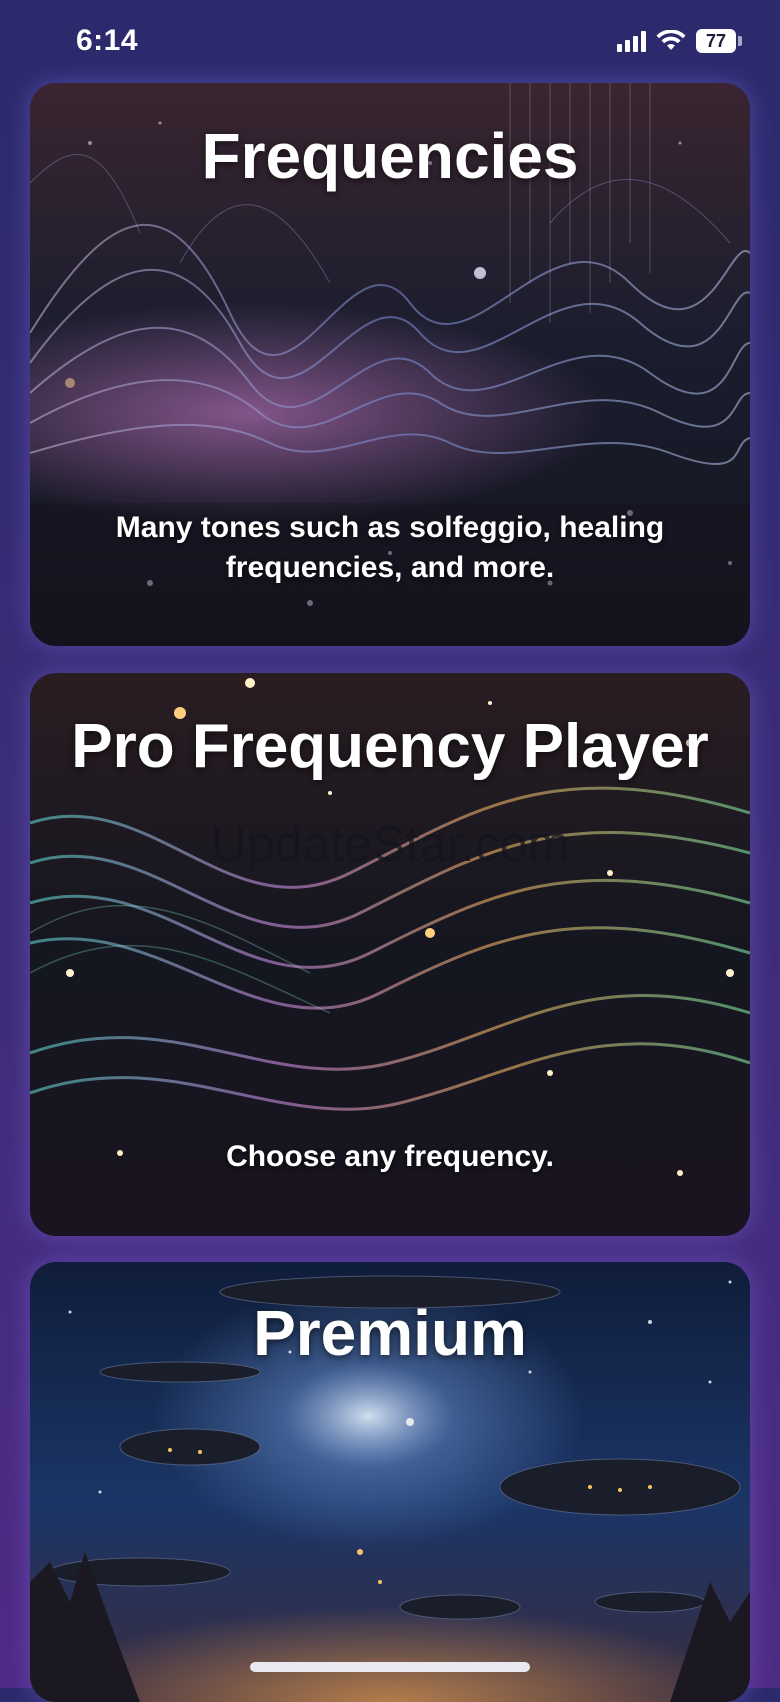  I want to click on pro-frequency-player-subtitle: Choose any frequency., so click(390, 1156).